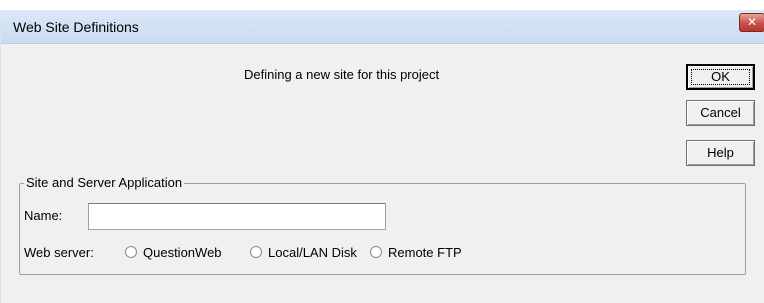 Image resolution: width=764 pixels, height=303 pixels. Describe the element at coordinates (425, 252) in the screenshot. I see `radio-remote-ftp-label: Remote FTP` at that location.